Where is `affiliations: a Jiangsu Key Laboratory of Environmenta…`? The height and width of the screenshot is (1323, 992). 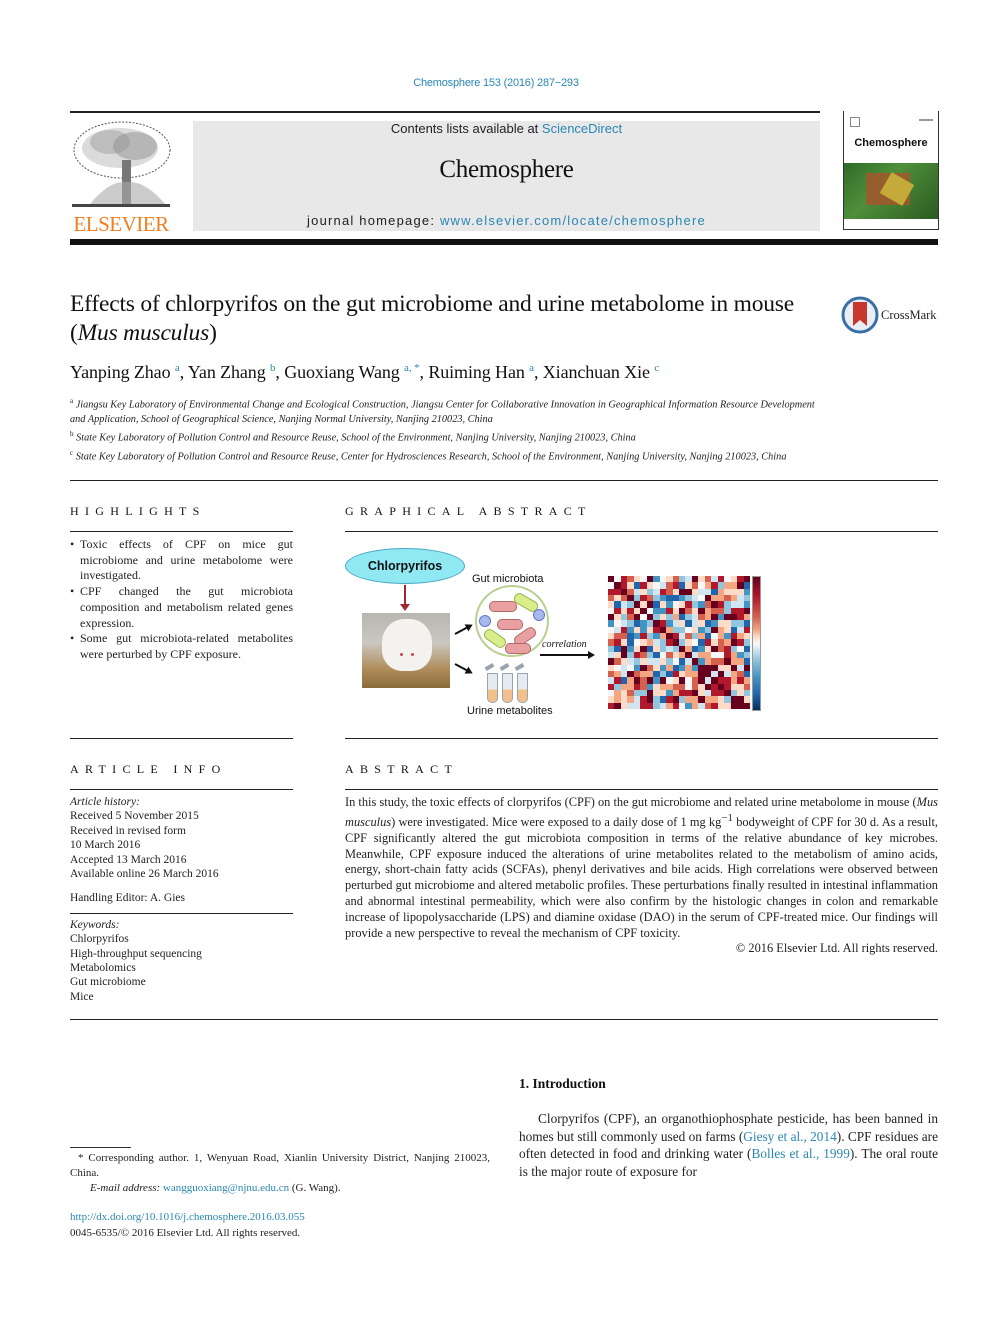
affiliations: a Jiangsu Key Laboratory of Environmenta… is located at coordinates (450, 429).